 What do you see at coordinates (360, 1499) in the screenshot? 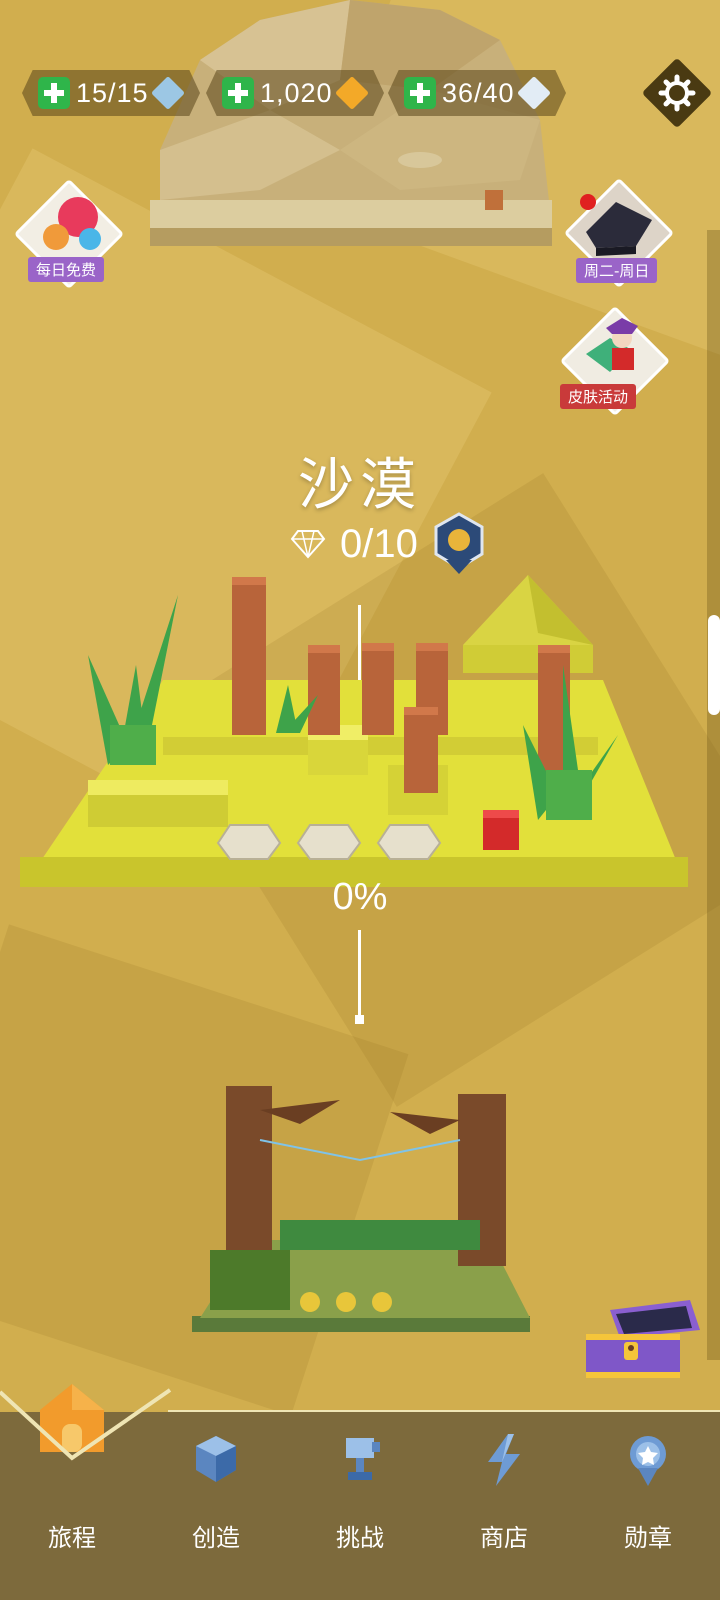
I see `nav-challenge: 挑战` at bounding box center [360, 1499].